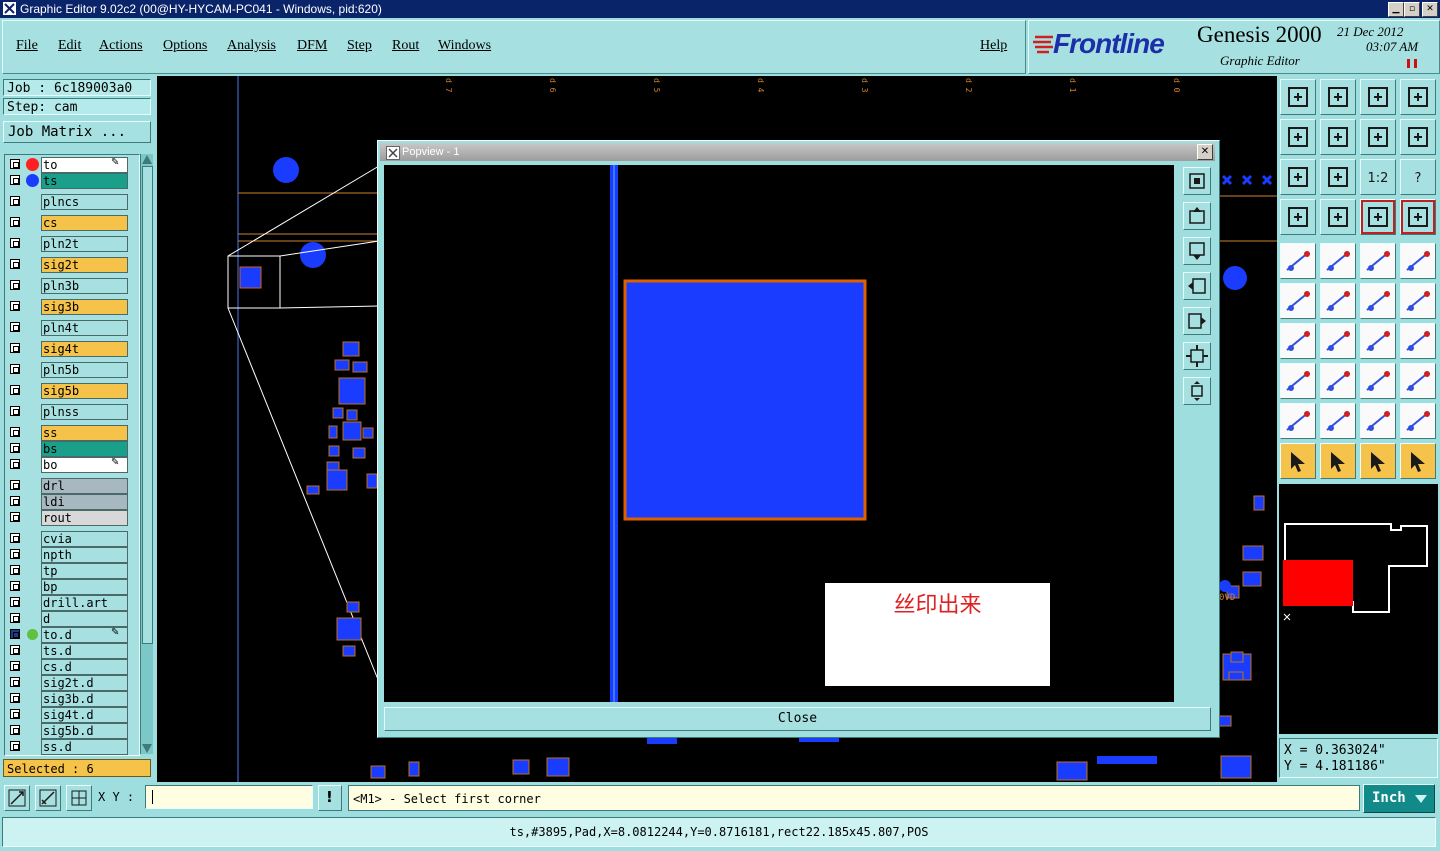  I want to click on pan-left-button, so click(1298, 137).